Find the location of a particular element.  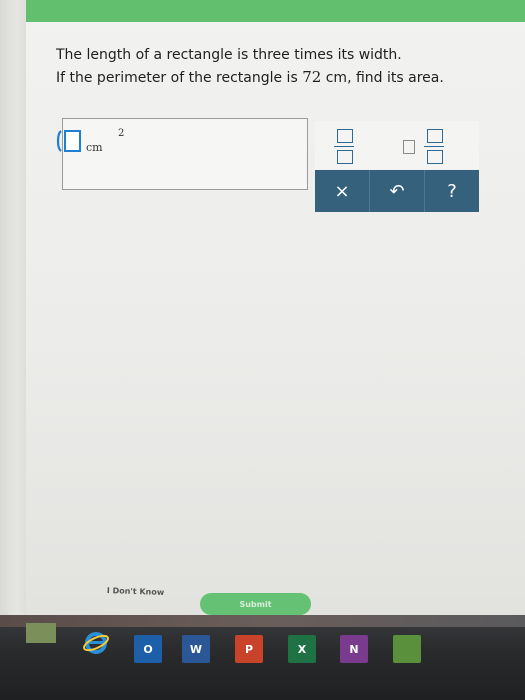

powerpoint-icon: P is located at coordinates (249, 649).